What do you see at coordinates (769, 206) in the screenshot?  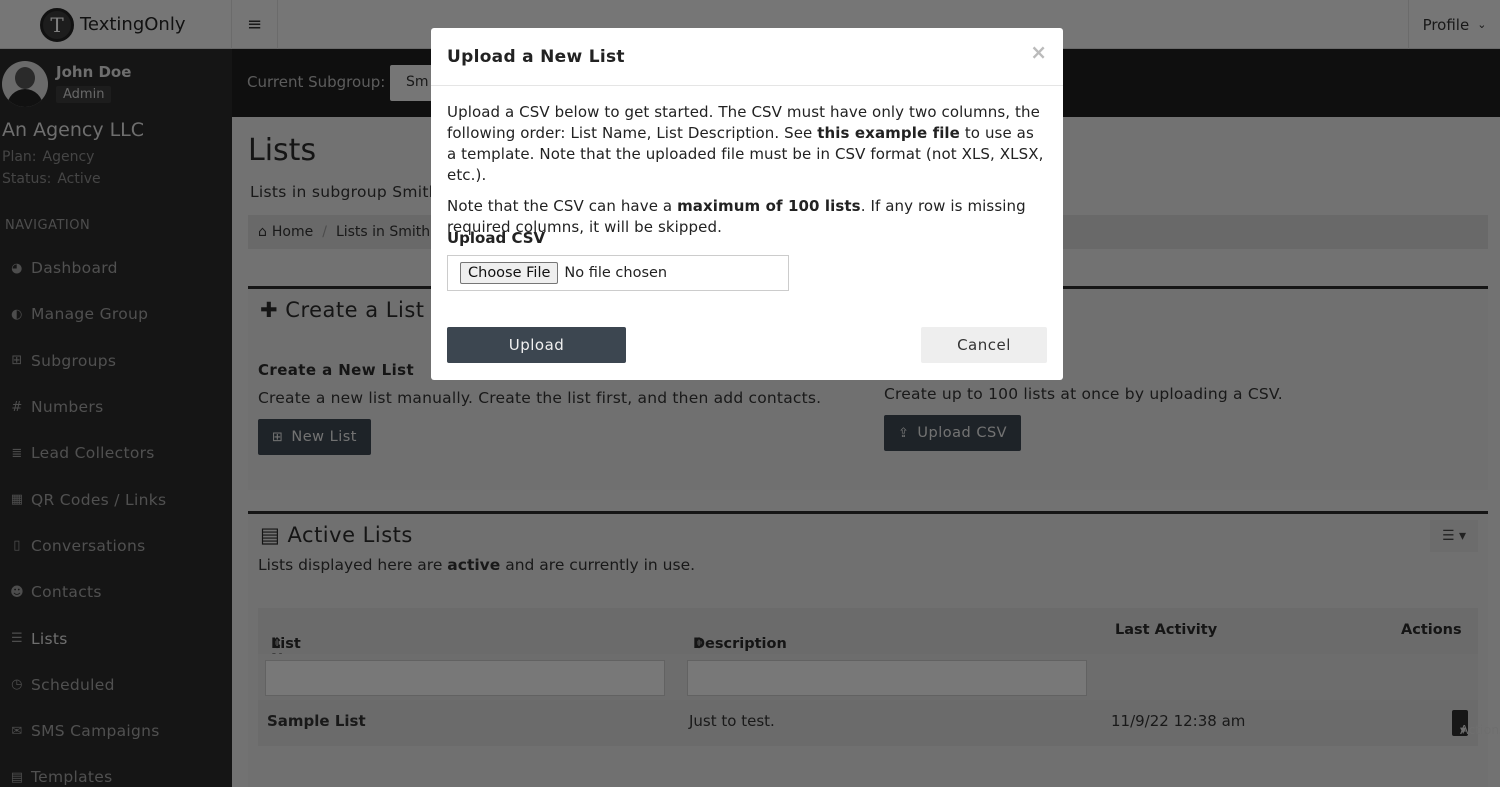 I see `note-text-bold: maximum of 100 lists` at bounding box center [769, 206].